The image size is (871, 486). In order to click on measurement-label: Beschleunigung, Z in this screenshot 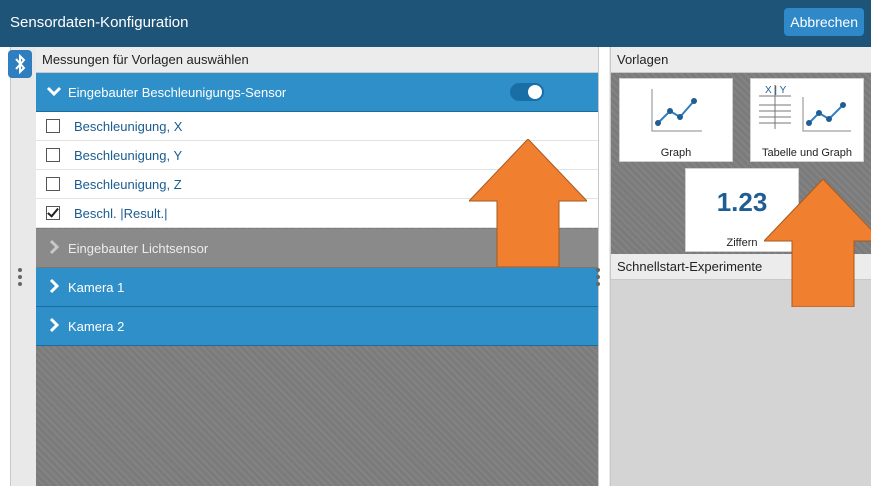, I will do `click(128, 184)`.